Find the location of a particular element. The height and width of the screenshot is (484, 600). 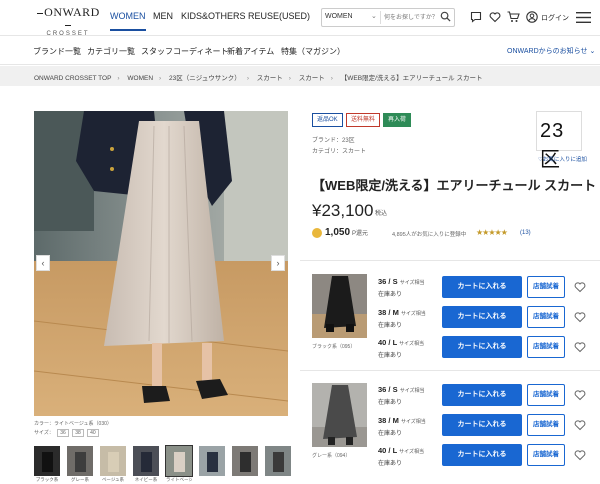

favorite-count: 4,895人がお気に入りに登録中 is located at coordinates (429, 235).